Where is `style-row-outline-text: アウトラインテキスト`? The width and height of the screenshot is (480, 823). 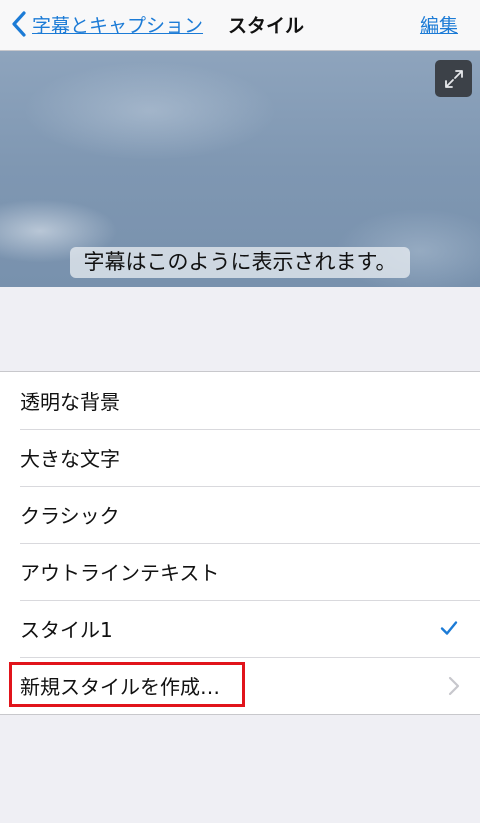
style-row-outline-text: アウトラインテキスト is located at coordinates (240, 571).